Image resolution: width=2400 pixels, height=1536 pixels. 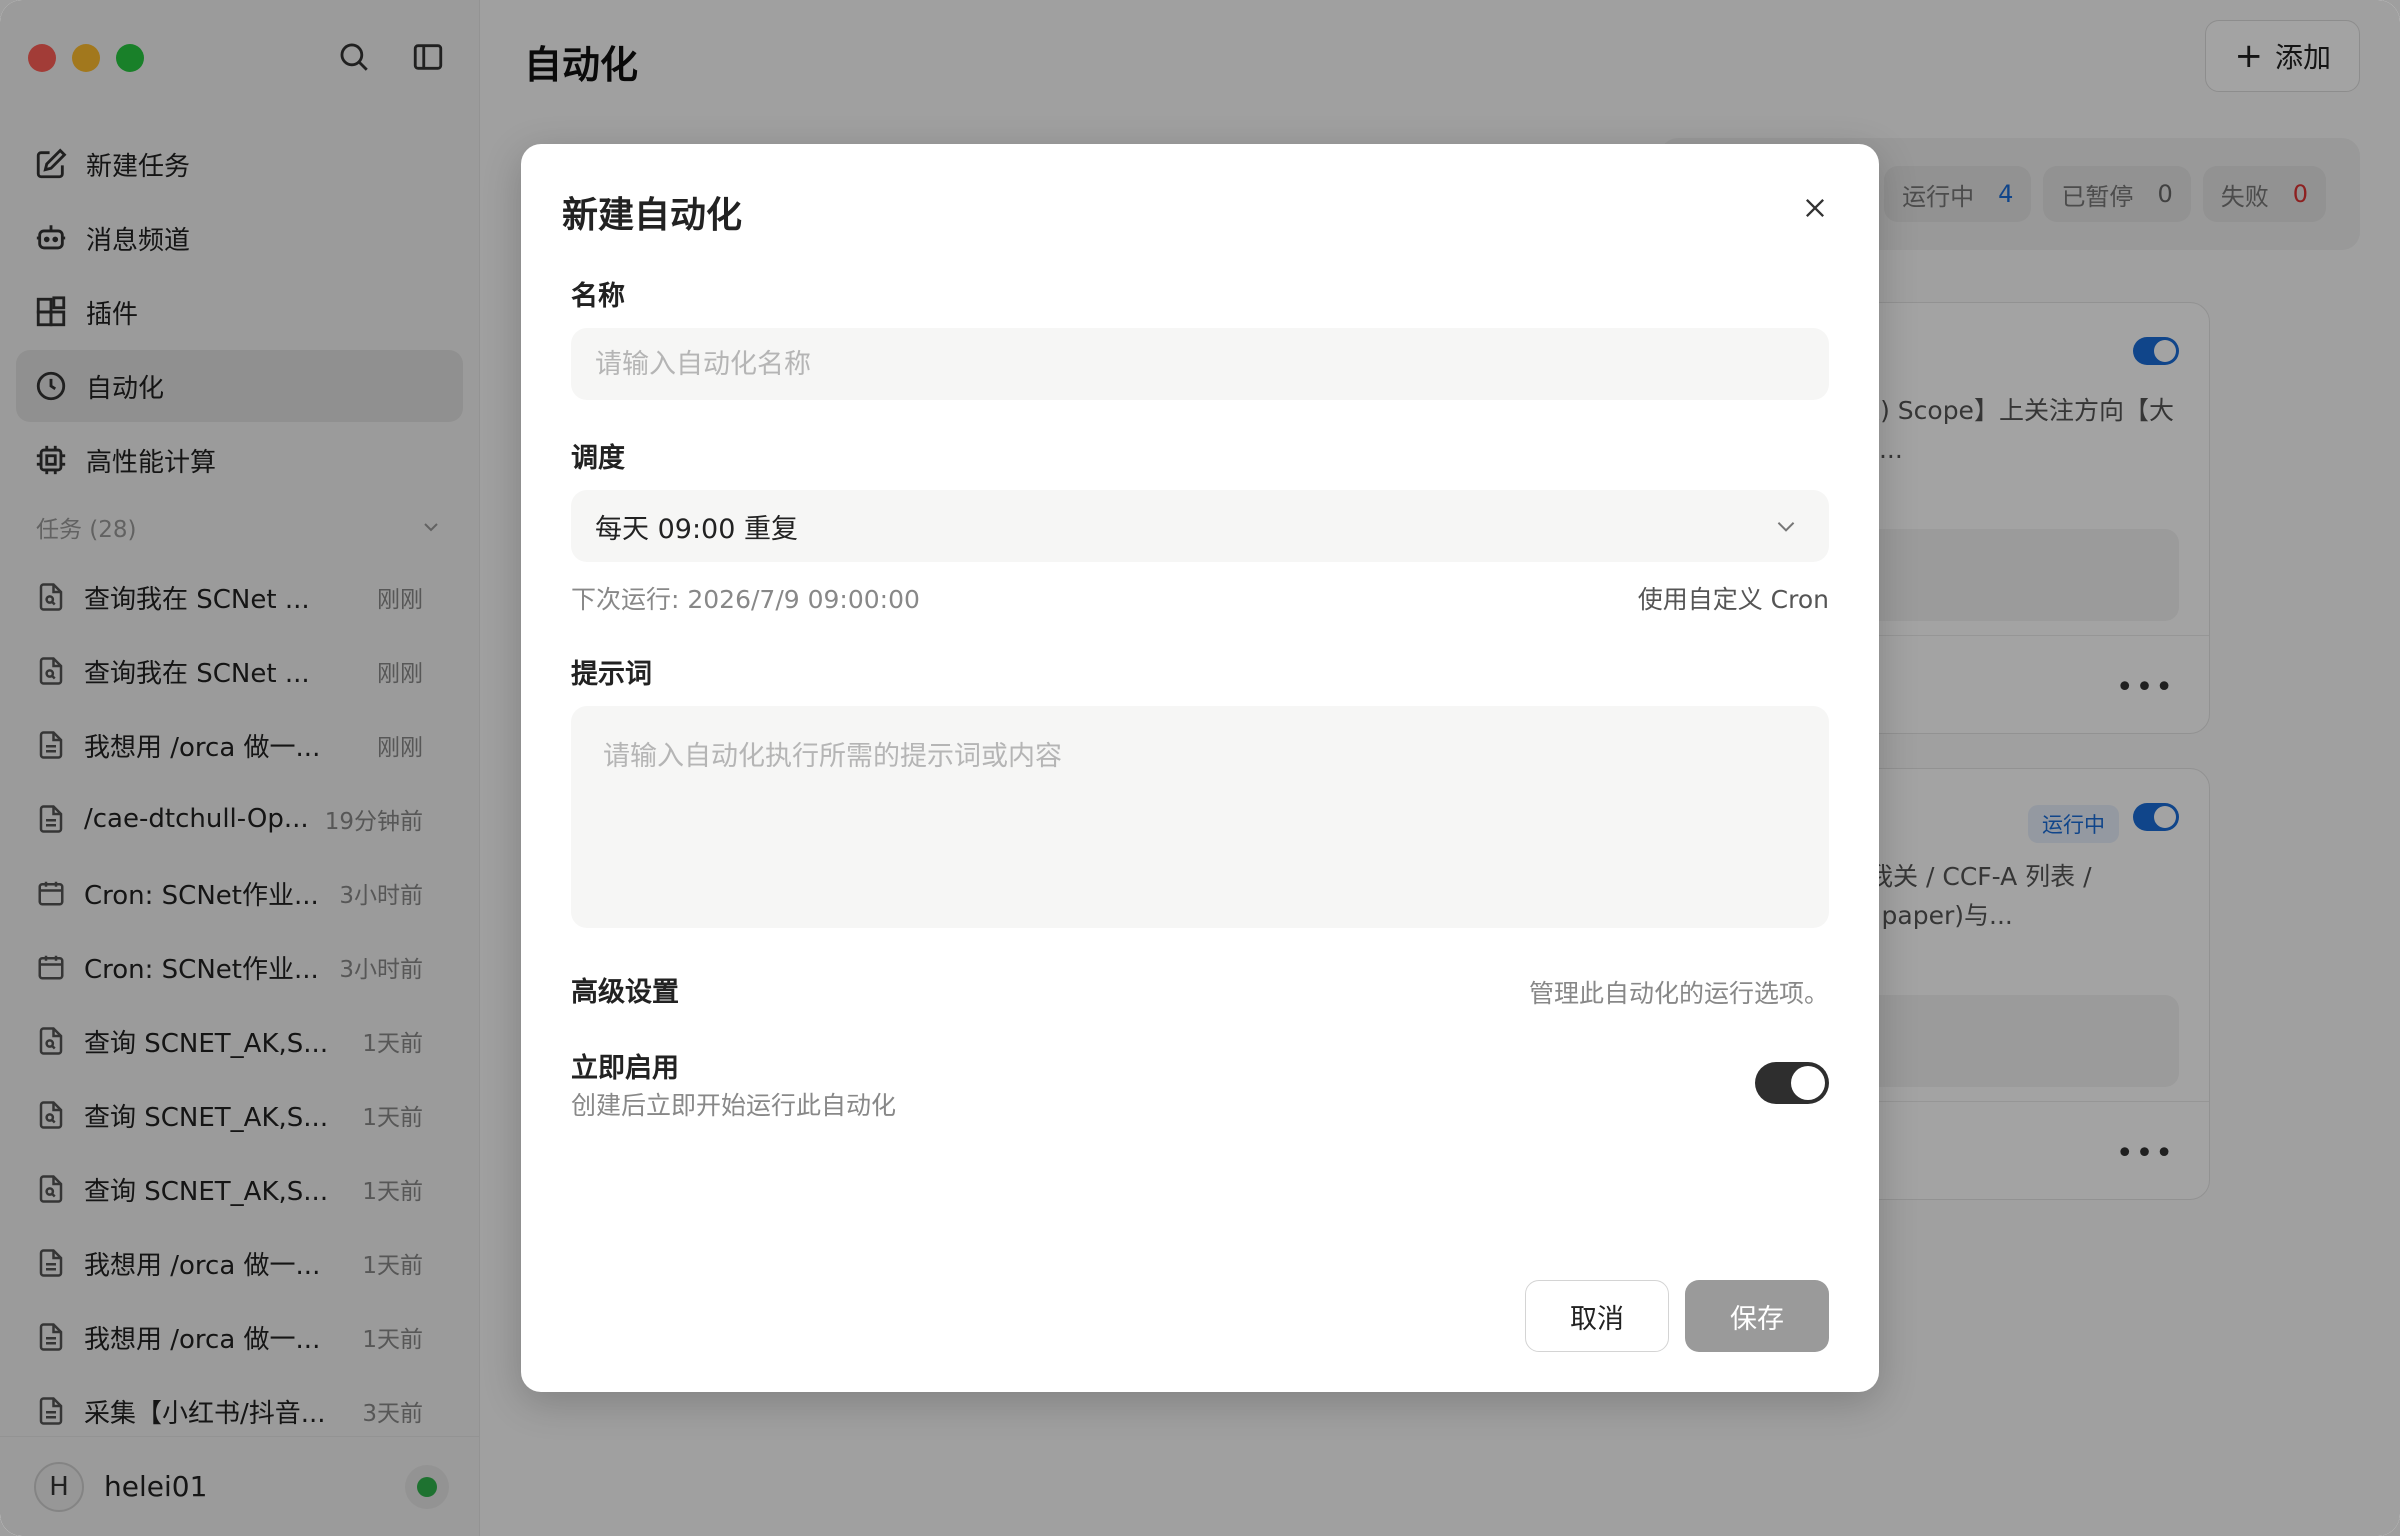 What do you see at coordinates (734, 1105) in the screenshot?
I see `enable-now-desc: 创建后立即开始运行此自动化` at bounding box center [734, 1105].